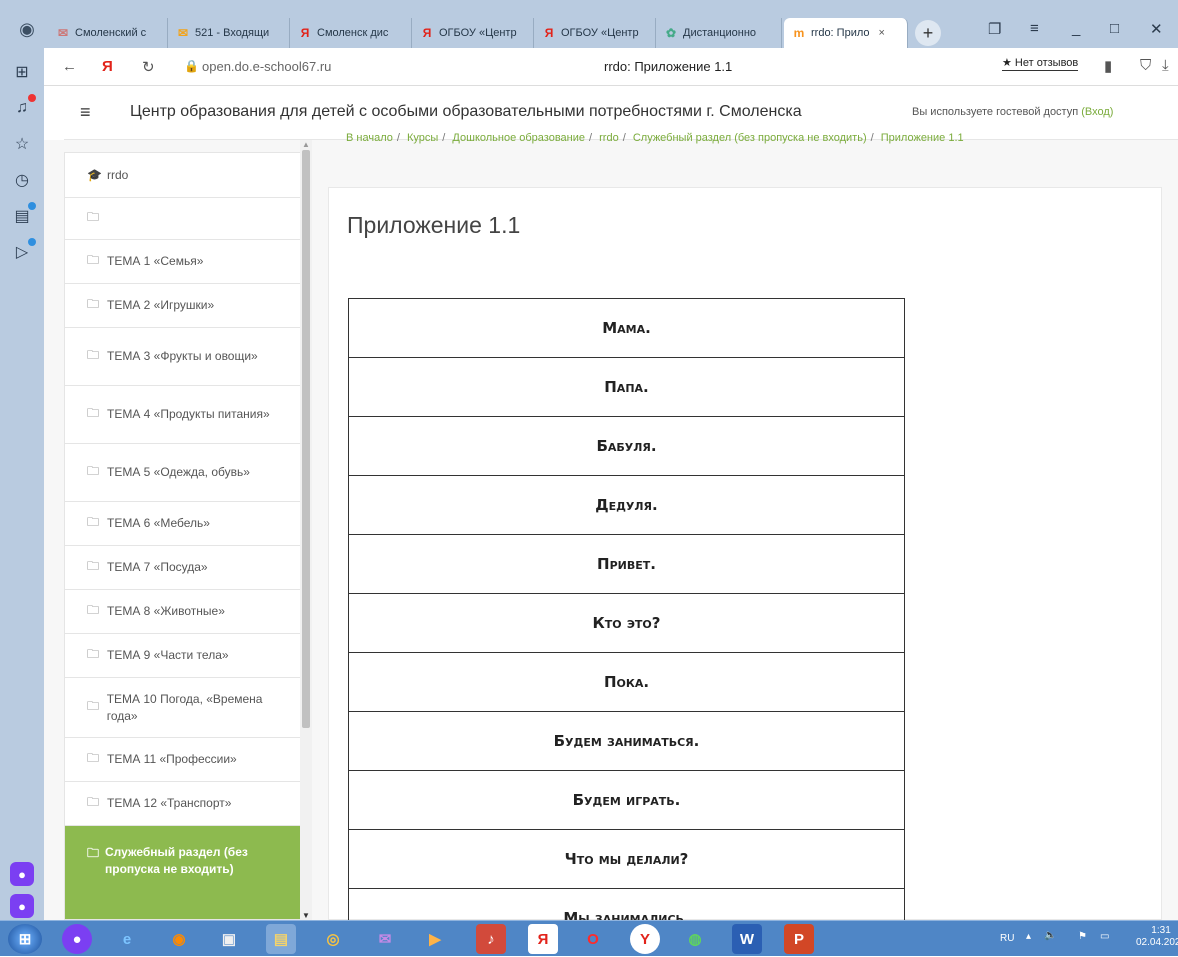  What do you see at coordinates (645, 939) in the screenshot?
I see `yandex-browser-icon: Y` at bounding box center [645, 939].